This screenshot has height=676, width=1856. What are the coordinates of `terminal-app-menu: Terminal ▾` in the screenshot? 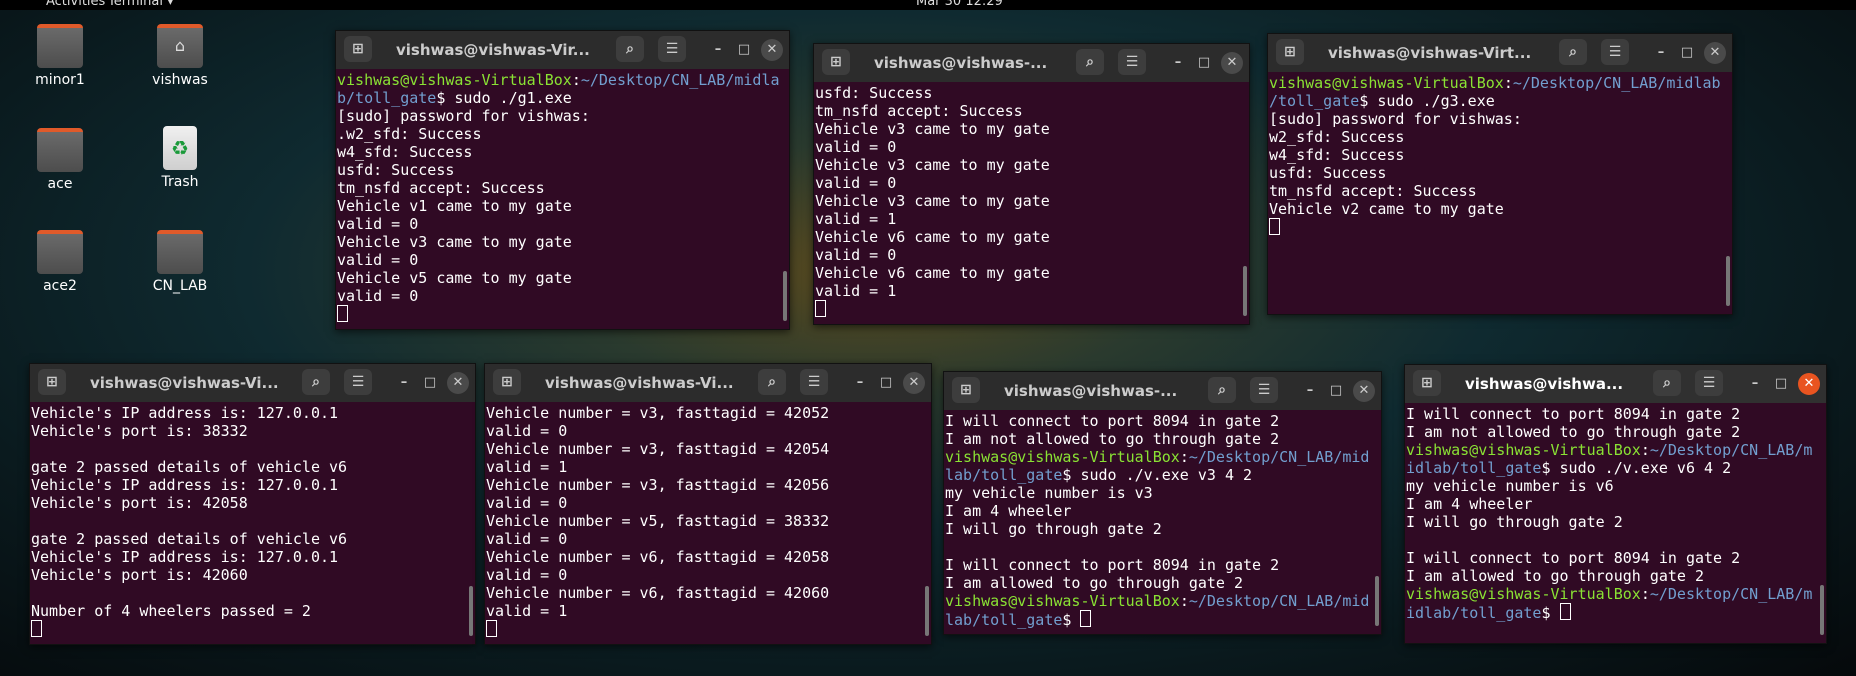 It's located at (141, 4).